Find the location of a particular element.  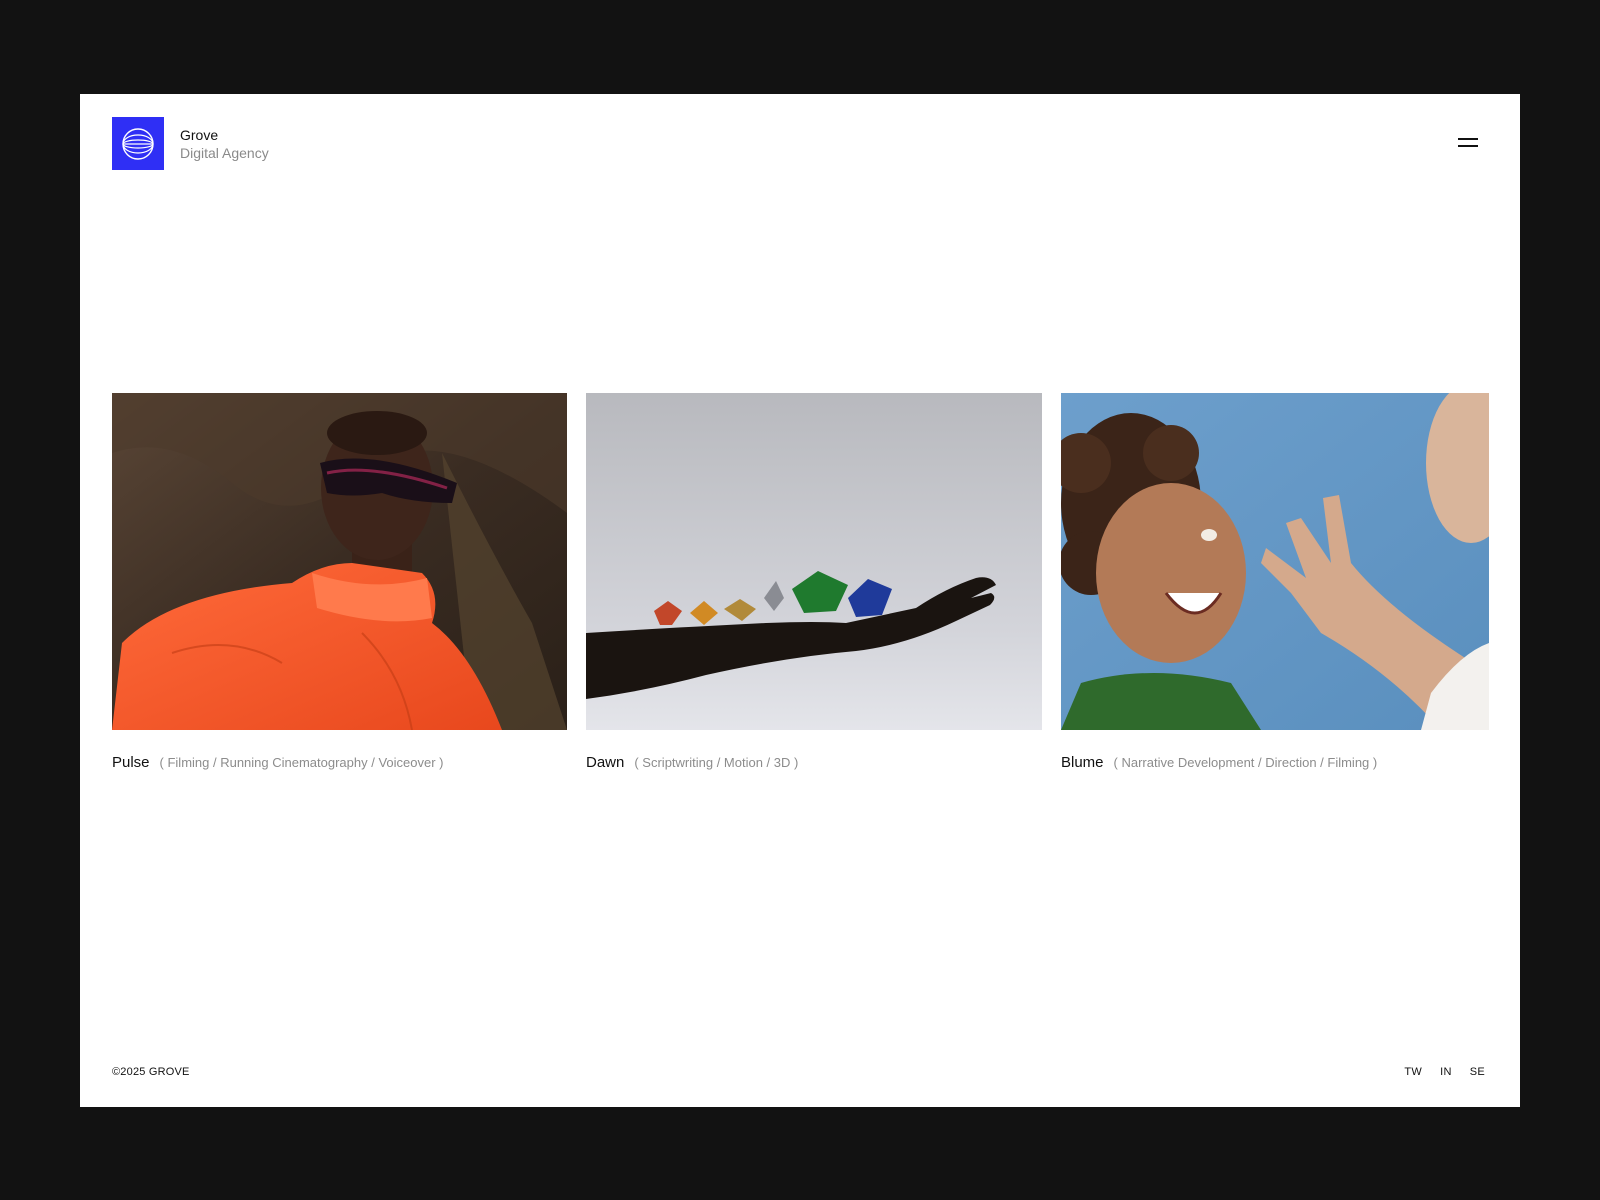

brand: Grove Digital Agency is located at coordinates (190, 143).